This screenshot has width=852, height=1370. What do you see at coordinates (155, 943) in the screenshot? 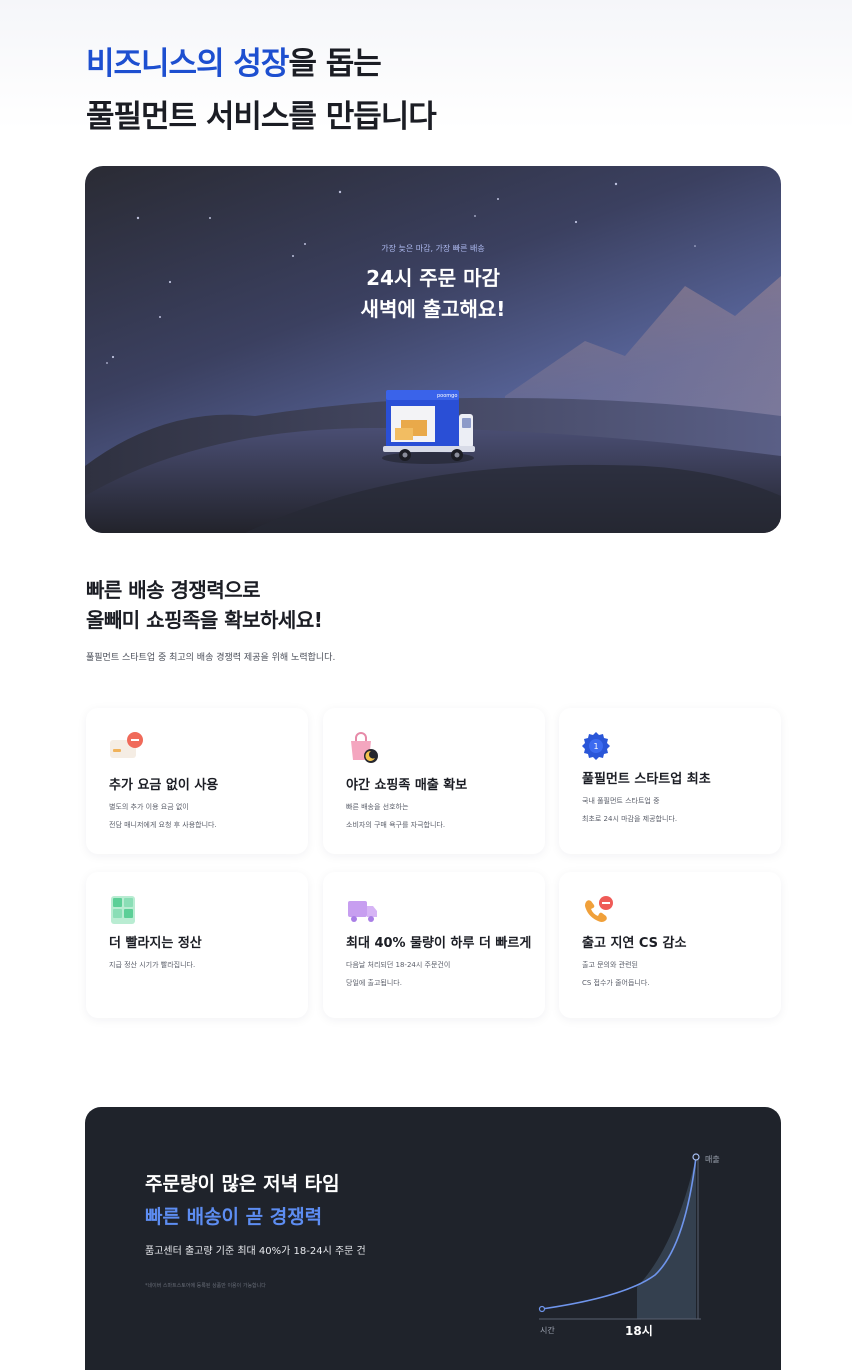
I see `card-title: 더 빨라지는 정산` at bounding box center [155, 943].